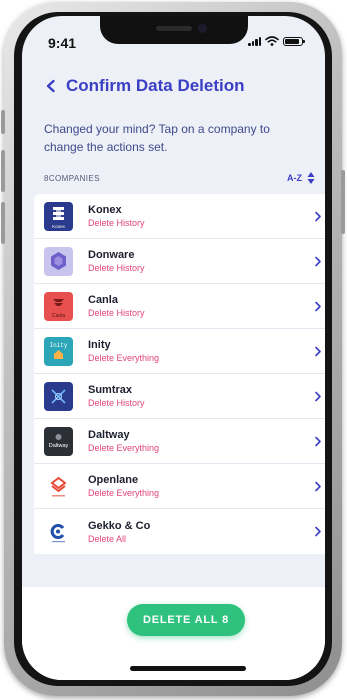 Image resolution: width=347 pixels, height=700 pixels. What do you see at coordinates (179, 531) in the screenshot?
I see `company-row-gekko: Gekko & Co Delete All` at bounding box center [179, 531].